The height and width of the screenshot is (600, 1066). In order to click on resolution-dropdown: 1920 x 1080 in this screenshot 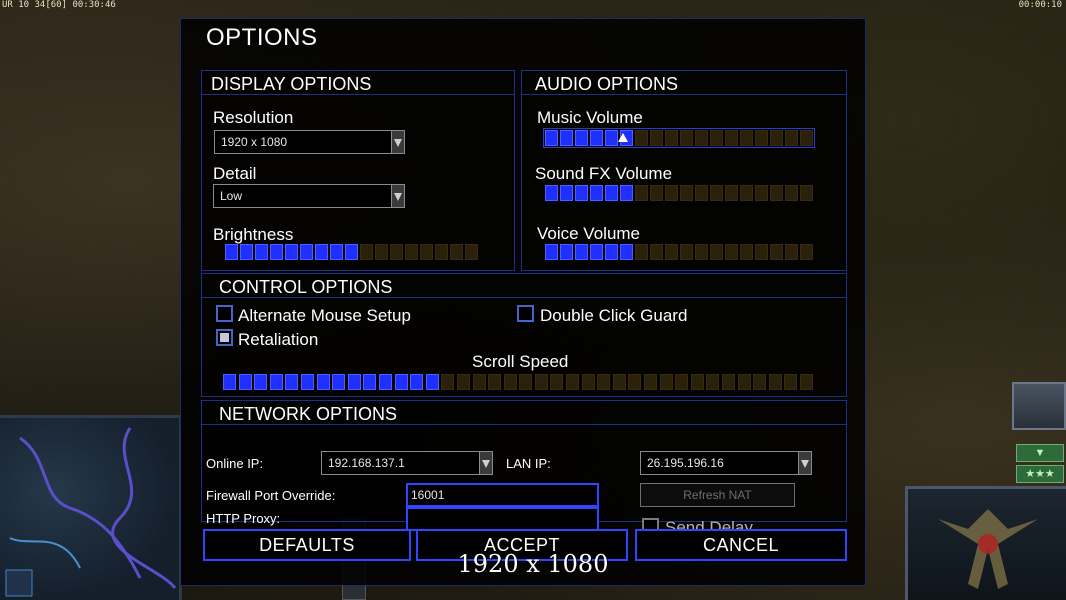, I will do `click(309, 142)`.